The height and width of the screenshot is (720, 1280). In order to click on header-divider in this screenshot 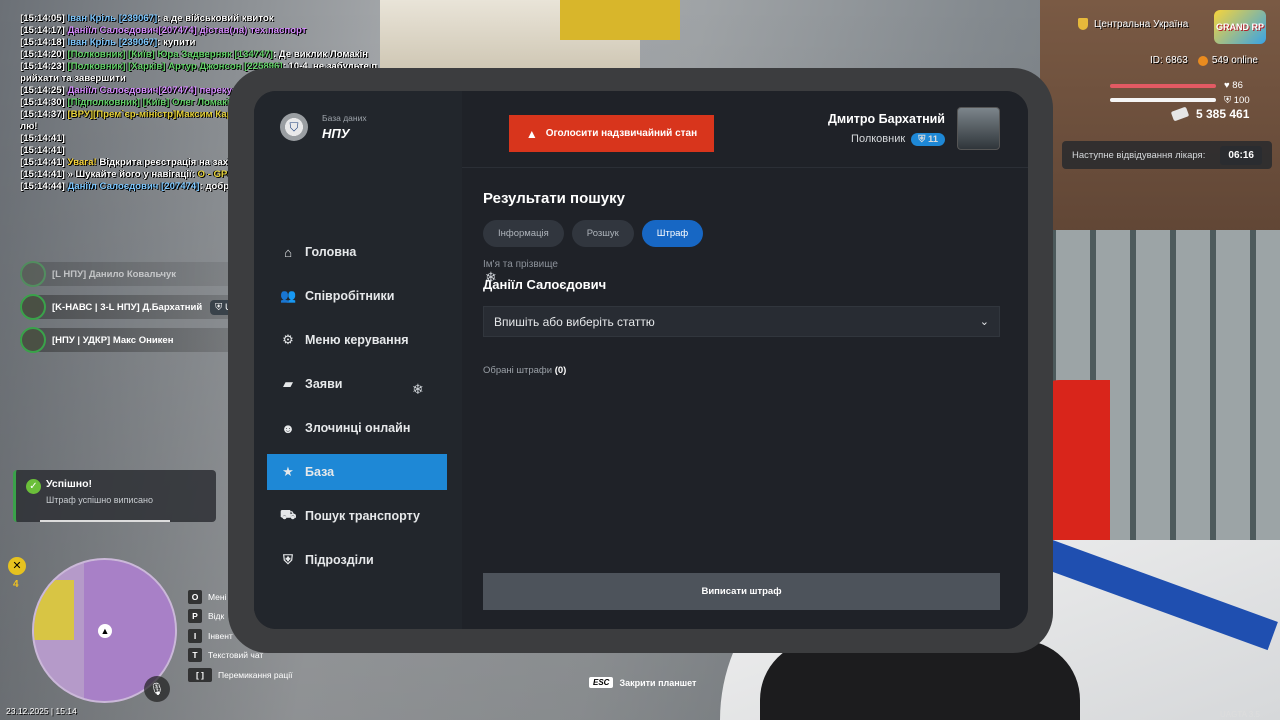, I will do `click(745, 167)`.